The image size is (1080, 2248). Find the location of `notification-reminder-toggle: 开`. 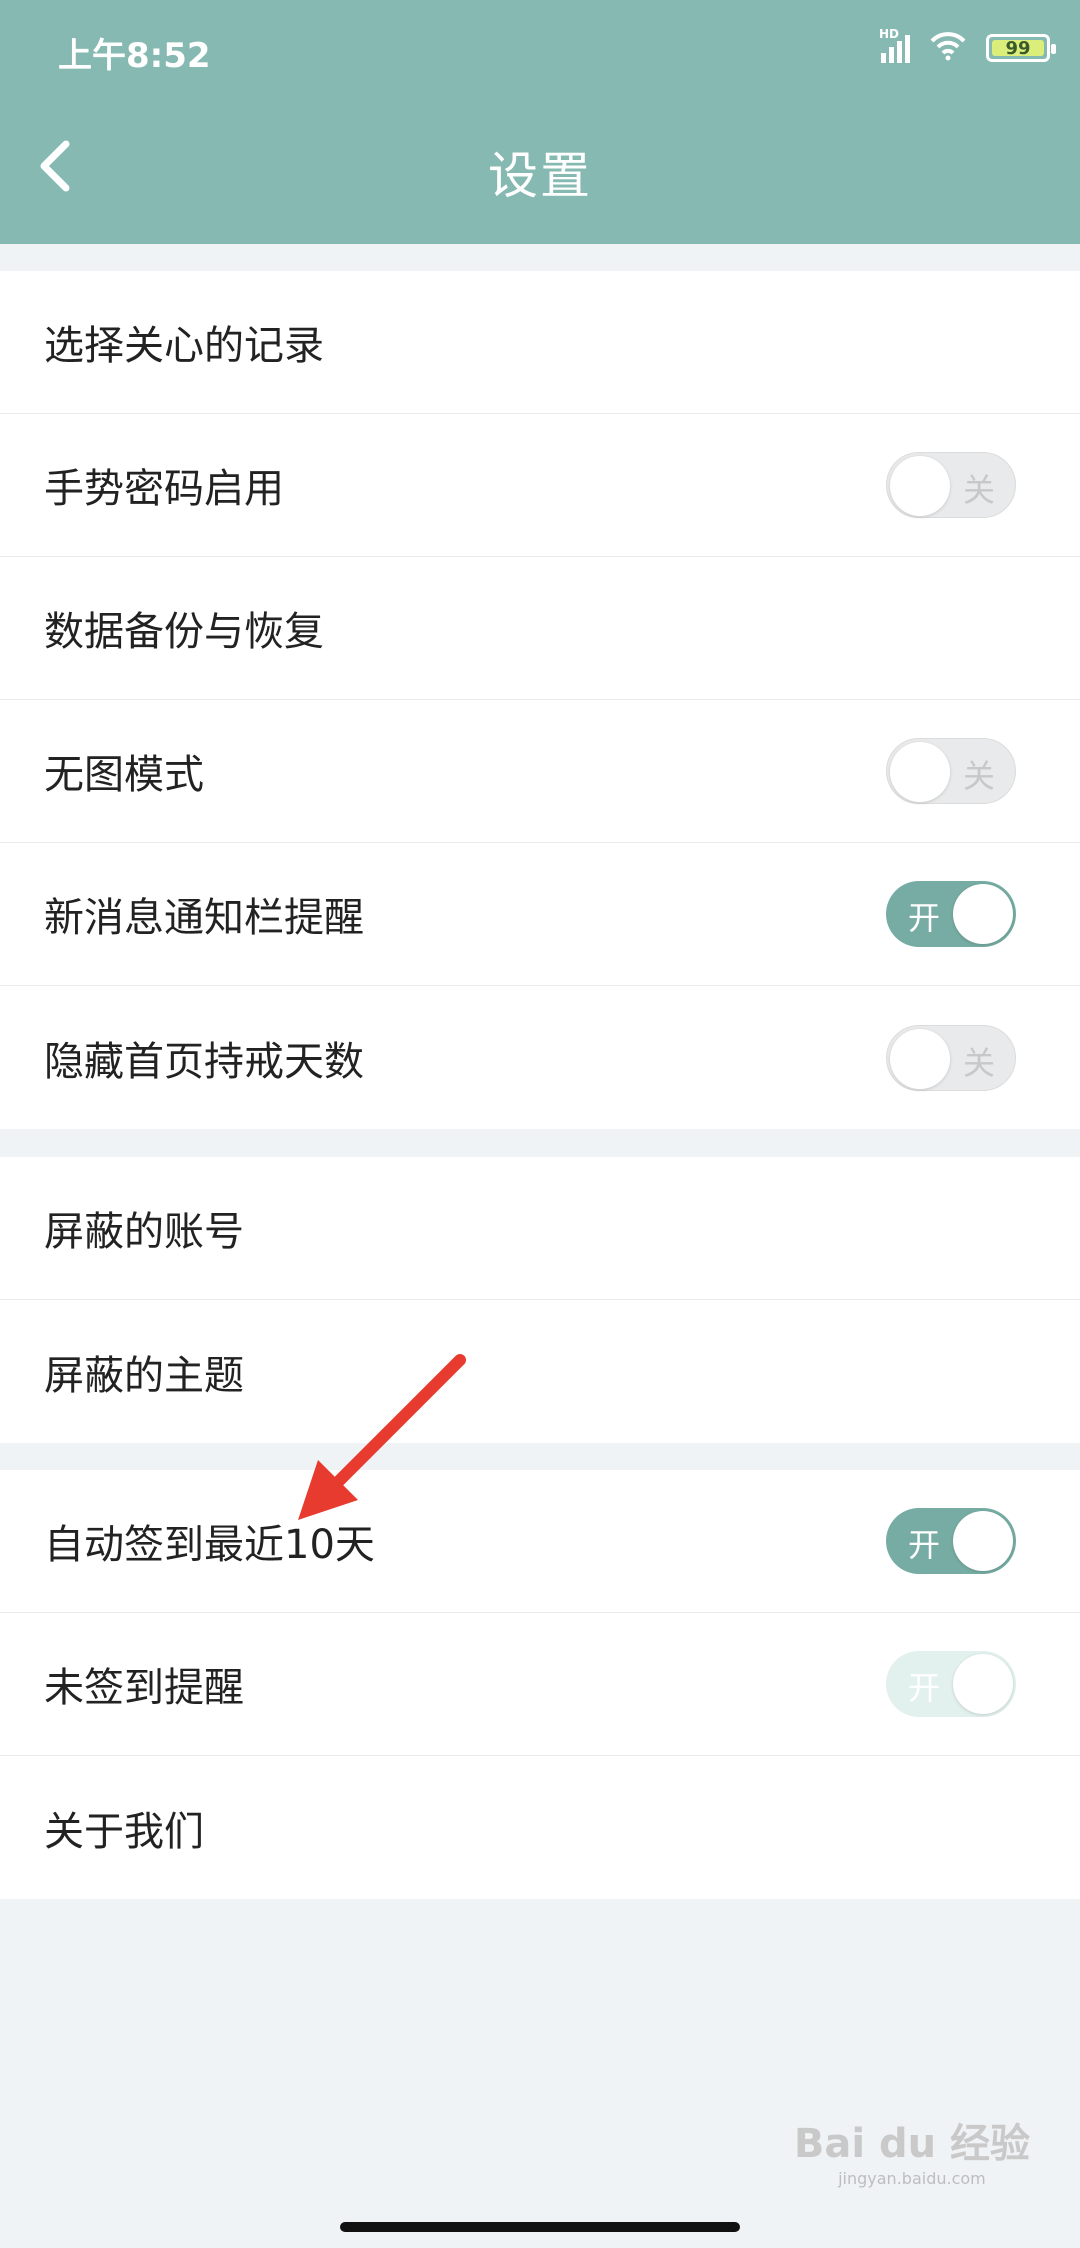

notification-reminder-toggle: 开 is located at coordinates (951, 914).